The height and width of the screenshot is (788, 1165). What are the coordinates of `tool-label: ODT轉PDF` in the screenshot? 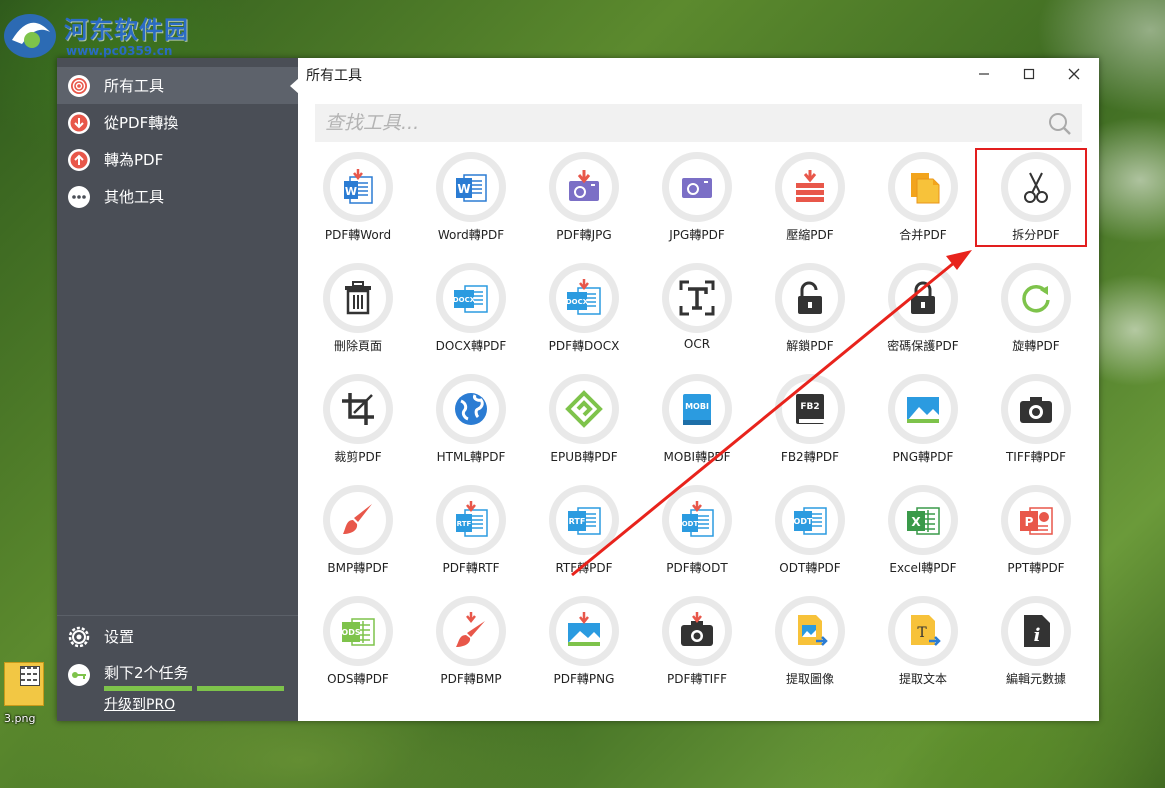 It's located at (810, 568).